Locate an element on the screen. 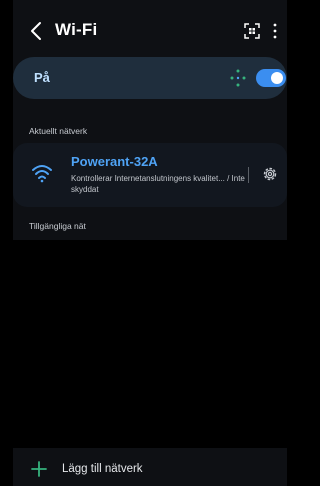  add-network-label: Lägg till nätverk is located at coordinates (102, 469).